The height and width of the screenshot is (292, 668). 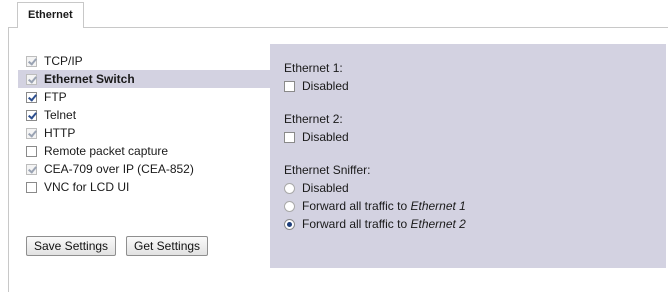 What do you see at coordinates (31, 97) in the screenshot?
I see `ftp-checkbox` at bounding box center [31, 97].